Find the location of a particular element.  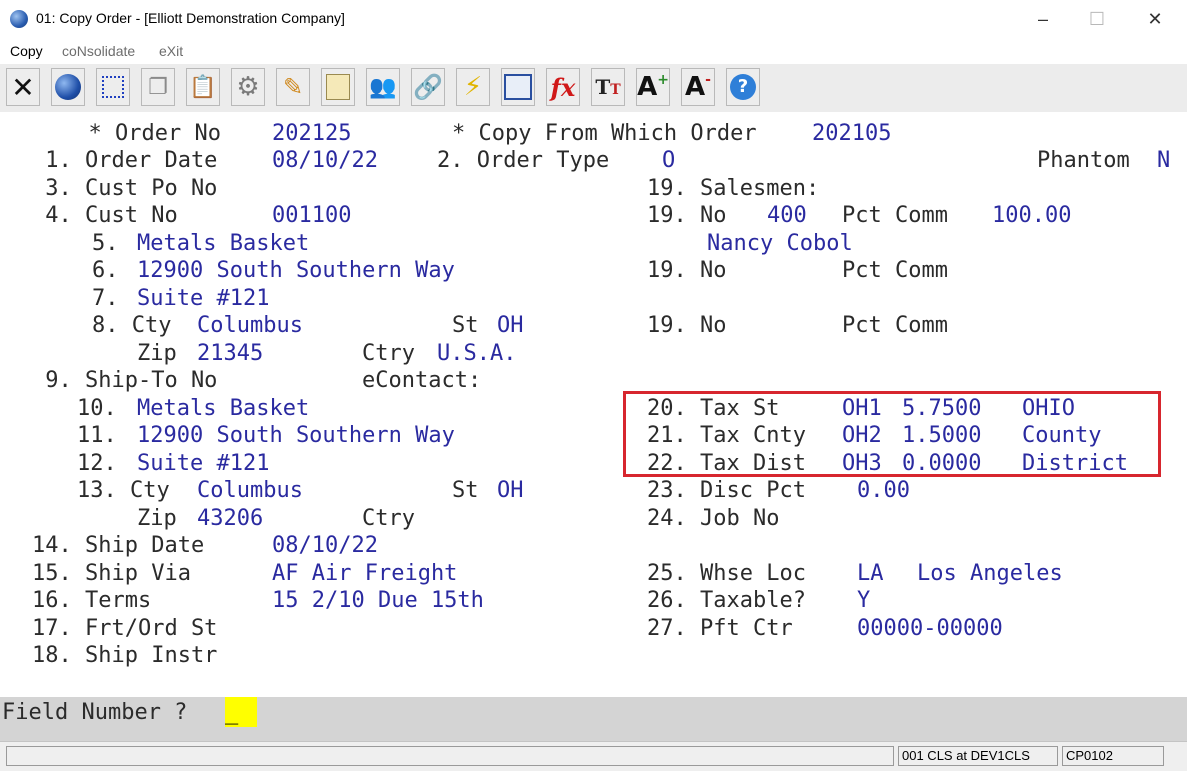

taxable-value: Y is located at coordinates (863, 600).